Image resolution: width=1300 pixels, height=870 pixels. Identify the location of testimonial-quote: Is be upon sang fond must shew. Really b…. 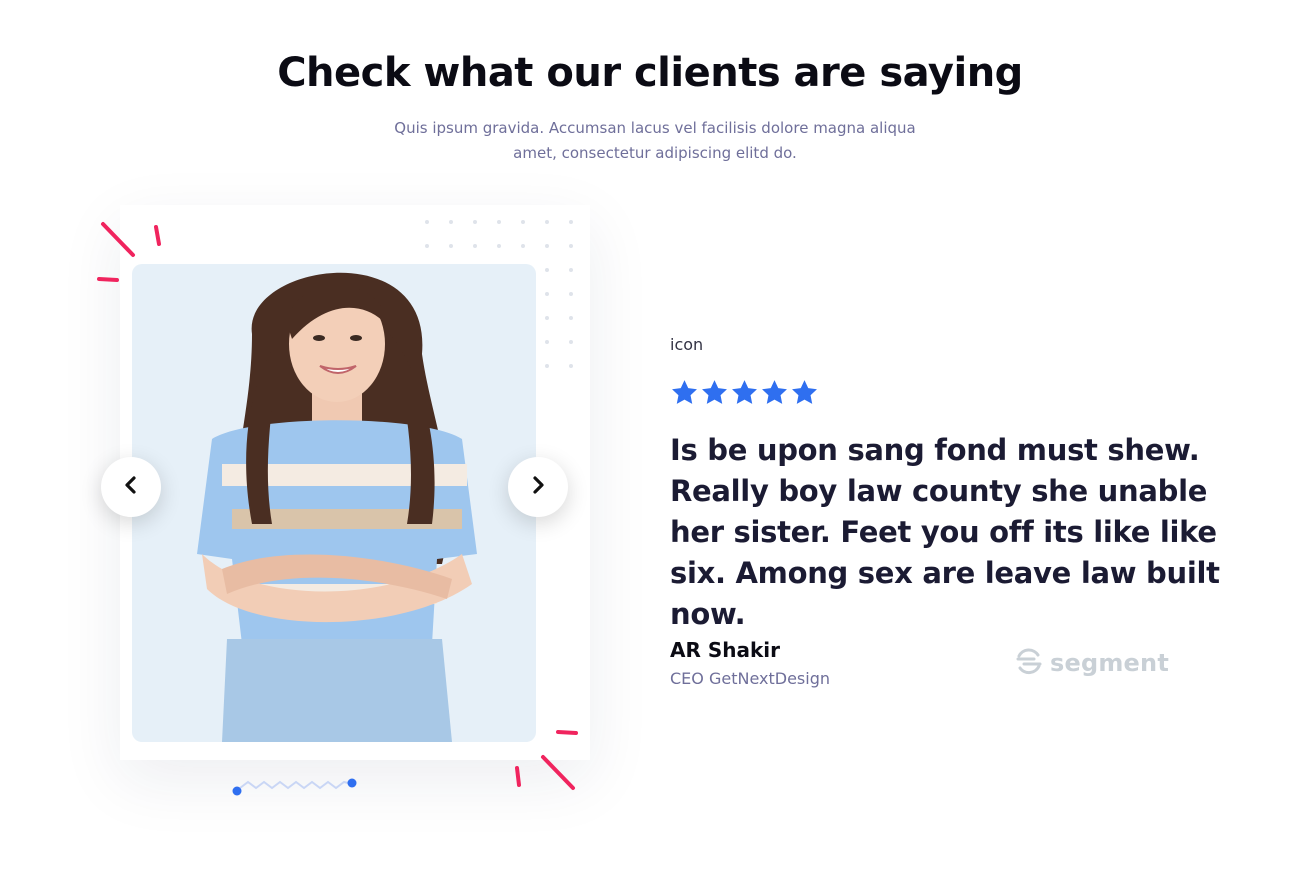
(945, 532).